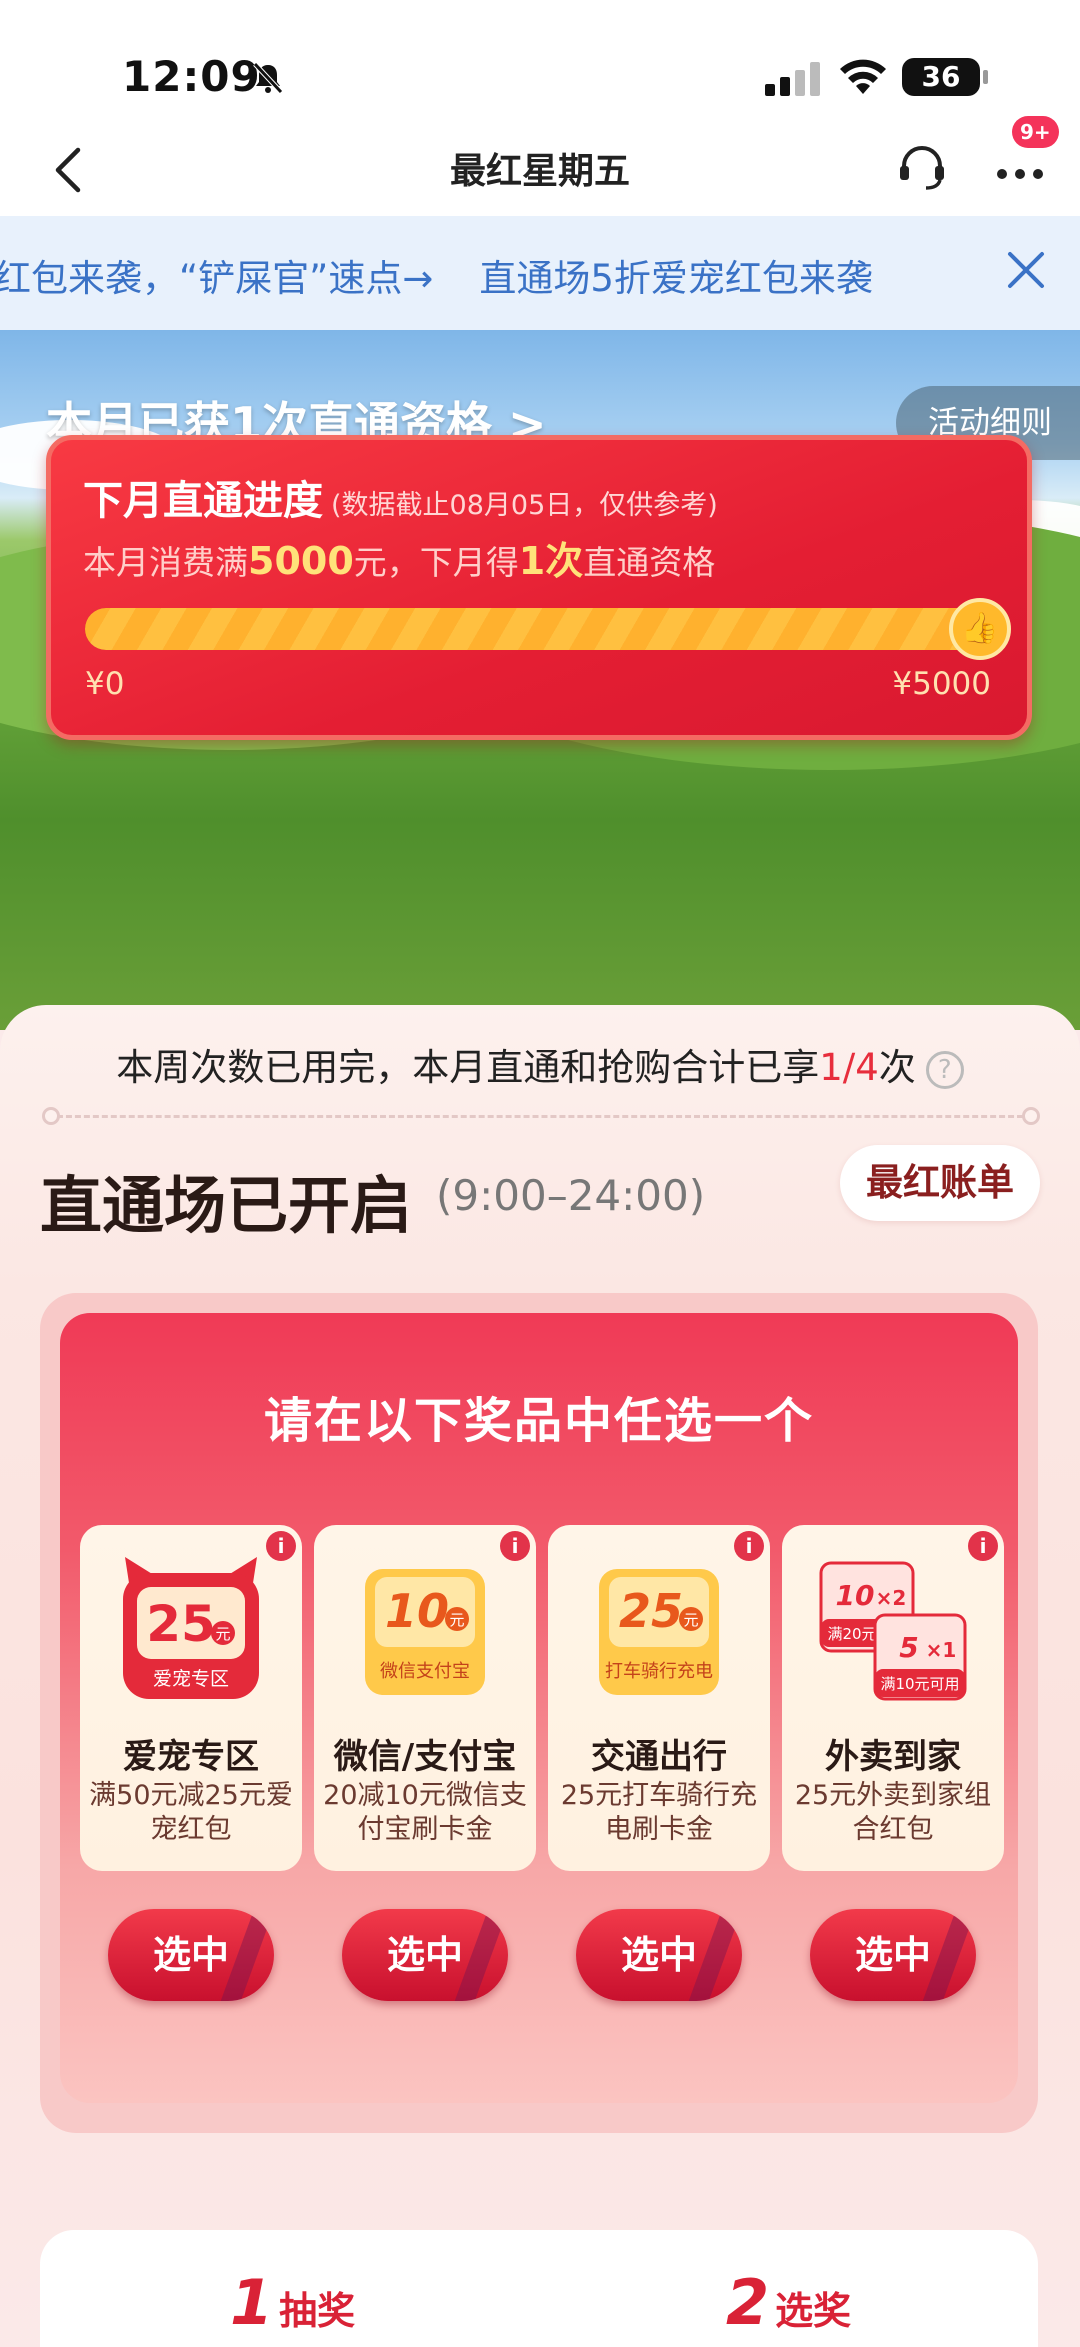 The width and height of the screenshot is (1080, 2347). Describe the element at coordinates (425, 1955) in the screenshot. I see `select-button-wechat-alipay: 选中` at that location.